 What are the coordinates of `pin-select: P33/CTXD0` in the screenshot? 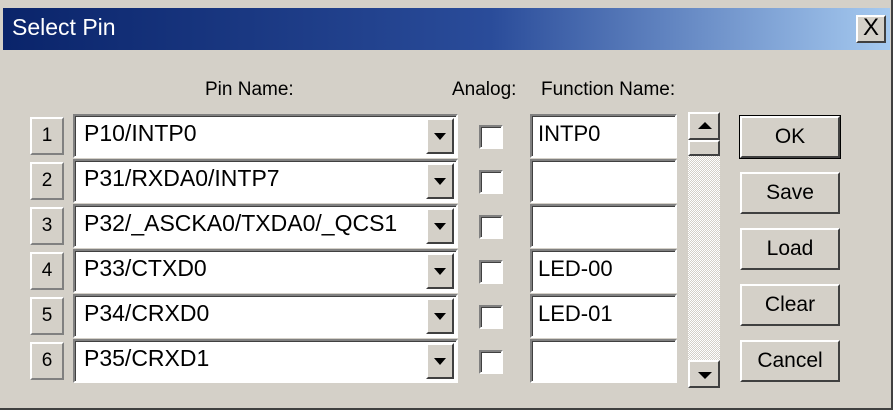 It's located at (265, 271).